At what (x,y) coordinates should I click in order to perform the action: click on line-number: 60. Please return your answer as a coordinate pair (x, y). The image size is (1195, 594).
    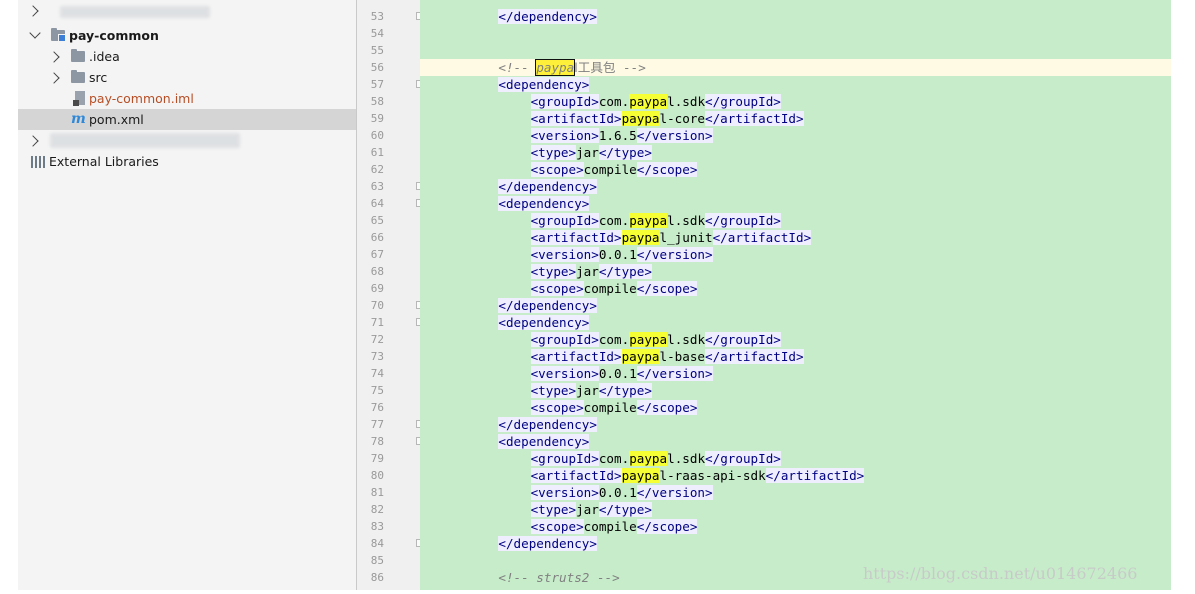
    Looking at the image, I should click on (377, 135).